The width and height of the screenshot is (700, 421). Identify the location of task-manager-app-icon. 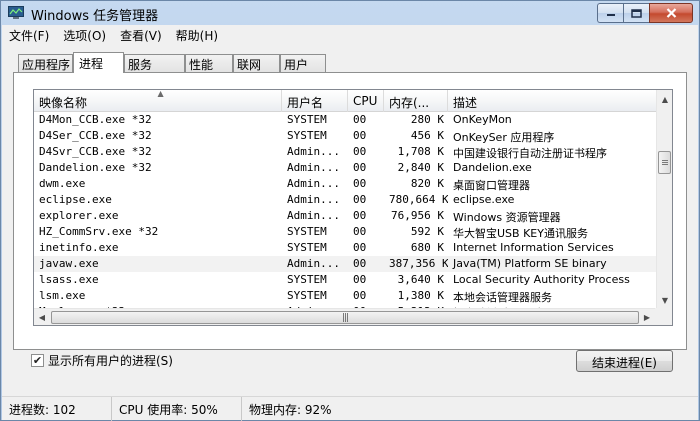
(16, 12).